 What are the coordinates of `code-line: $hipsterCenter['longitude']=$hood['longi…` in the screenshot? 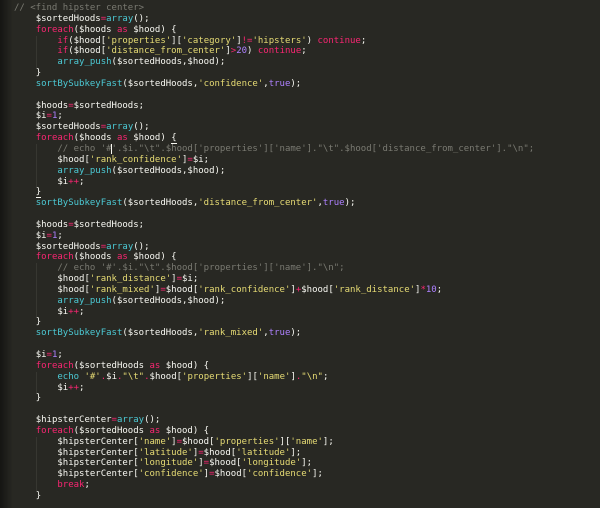 It's located at (307, 464).